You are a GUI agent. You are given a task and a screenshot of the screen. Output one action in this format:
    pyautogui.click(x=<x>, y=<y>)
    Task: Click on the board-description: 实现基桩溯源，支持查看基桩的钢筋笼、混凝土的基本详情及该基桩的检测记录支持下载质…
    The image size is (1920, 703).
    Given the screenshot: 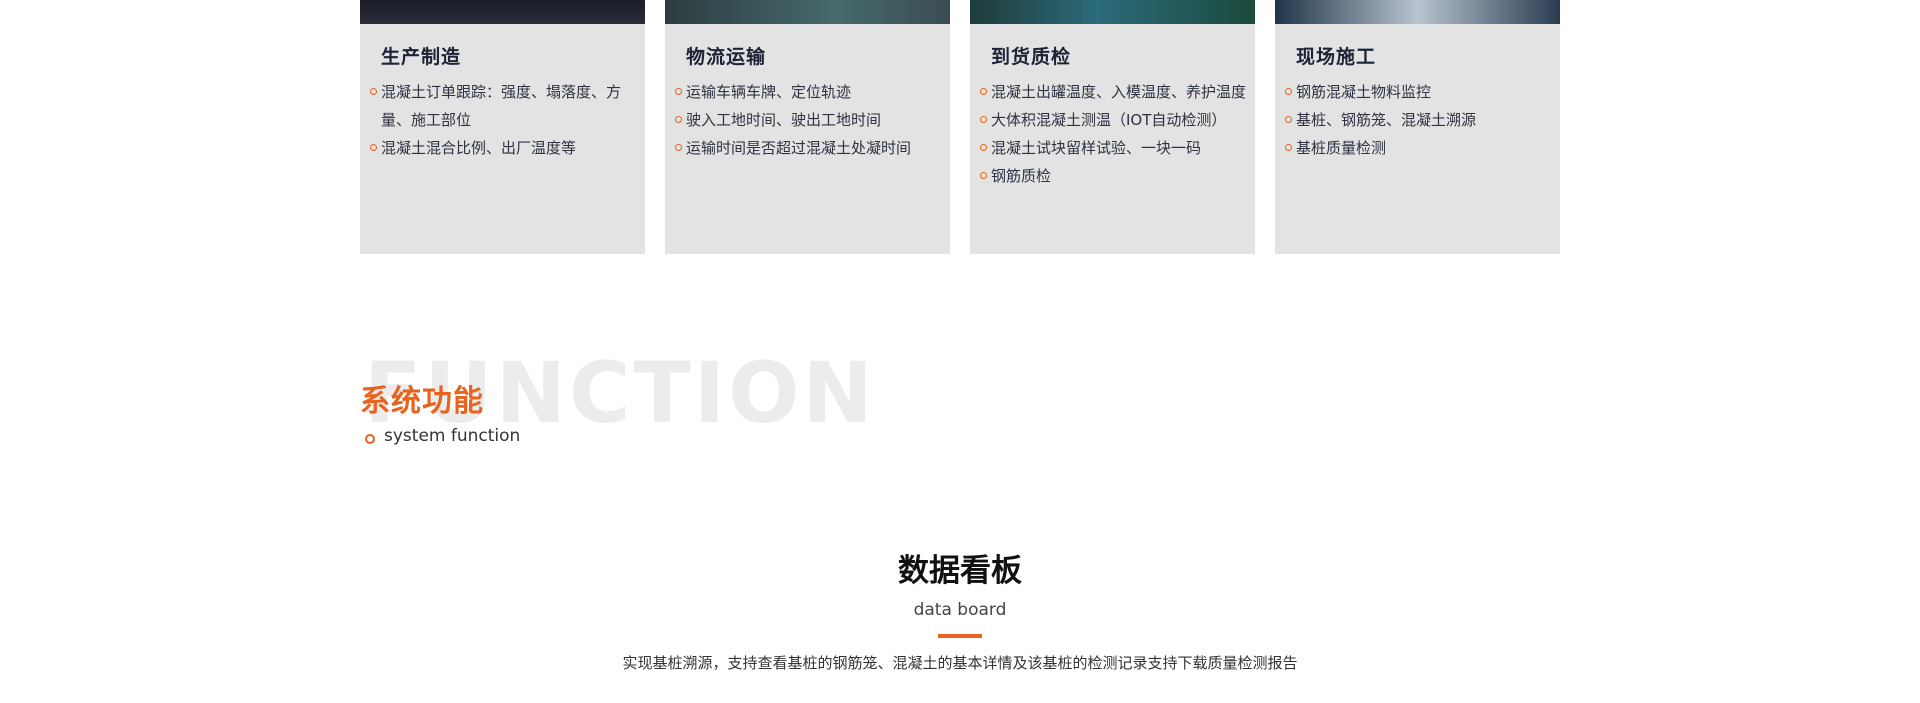 What is the action you would take?
    pyautogui.click(x=960, y=663)
    